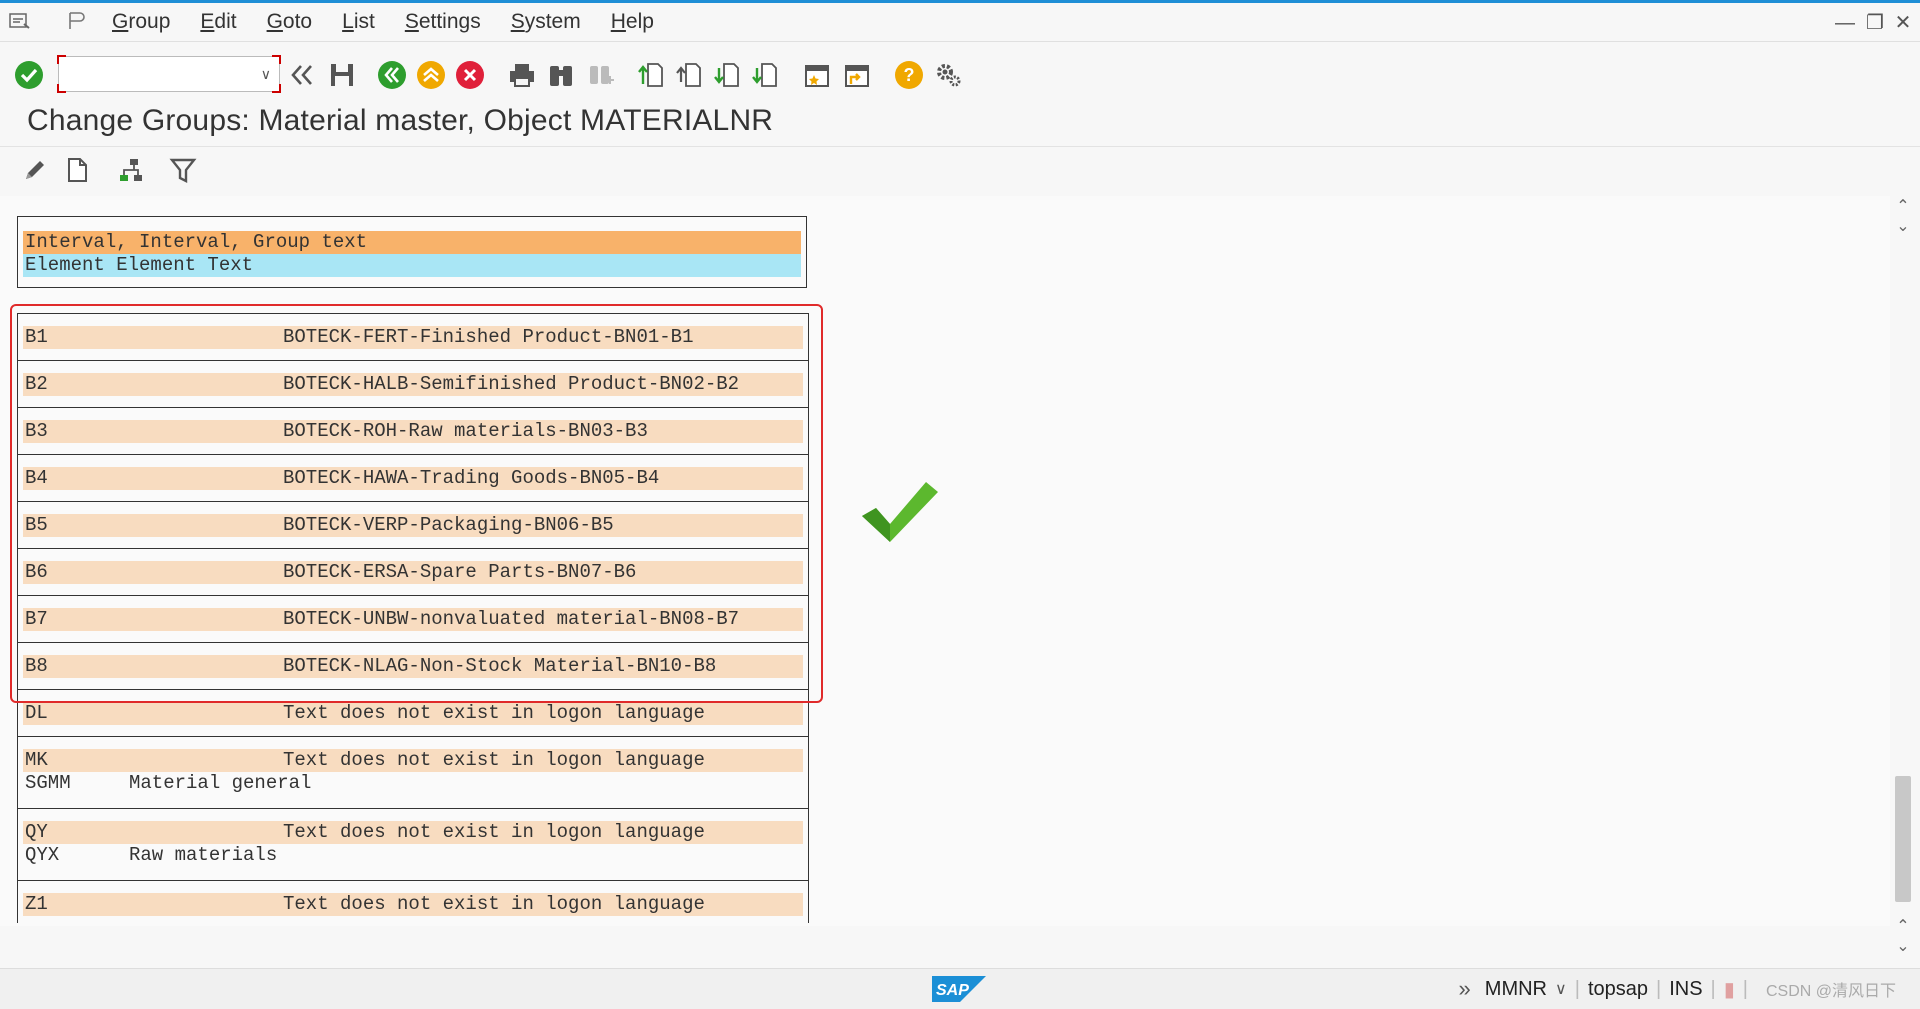 The height and width of the screenshot is (1009, 1920). What do you see at coordinates (1617, 988) in the screenshot?
I see `system-name: topsap` at bounding box center [1617, 988].